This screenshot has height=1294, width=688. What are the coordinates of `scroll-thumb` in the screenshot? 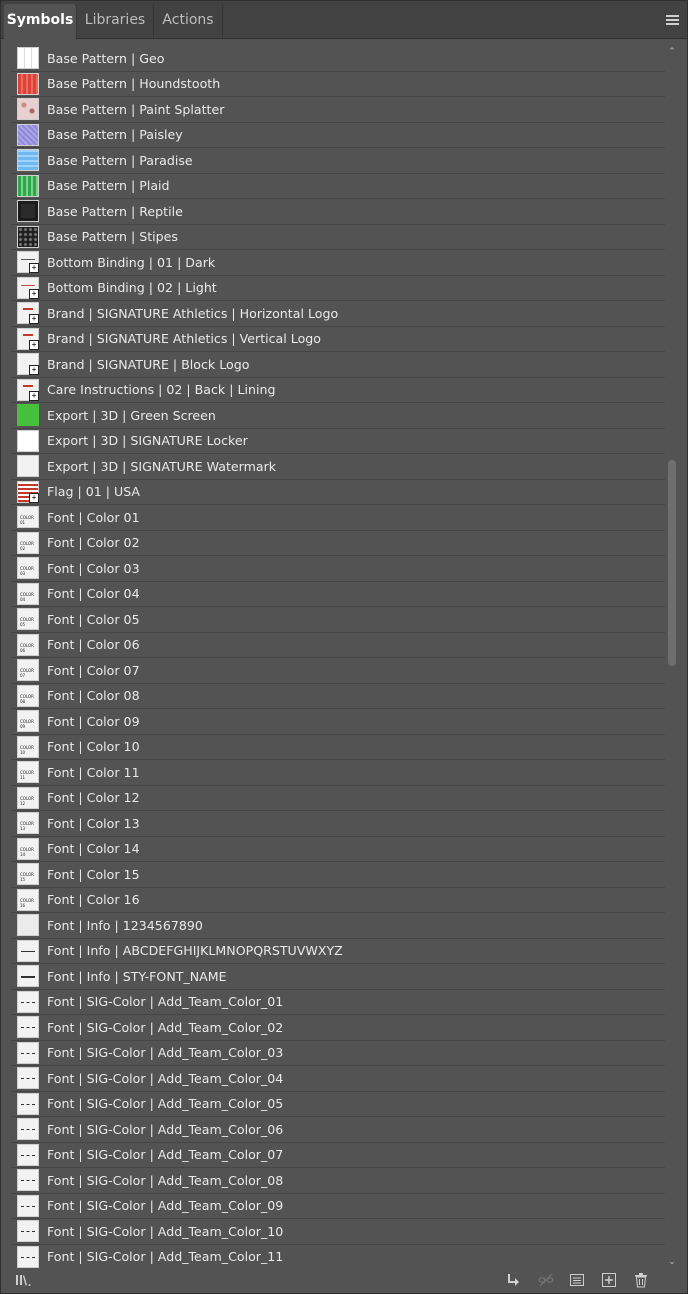 It's located at (672, 563).